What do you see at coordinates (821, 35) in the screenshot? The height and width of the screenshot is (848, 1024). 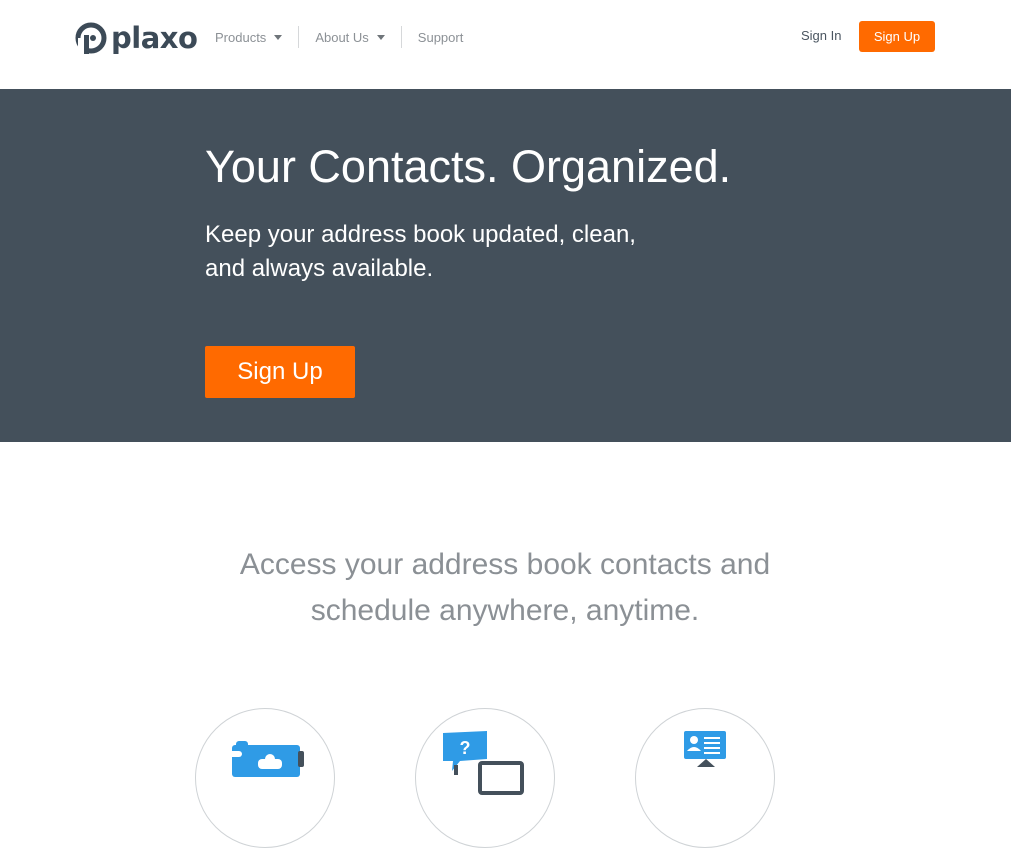 I see `sign-in-link: Sign In` at bounding box center [821, 35].